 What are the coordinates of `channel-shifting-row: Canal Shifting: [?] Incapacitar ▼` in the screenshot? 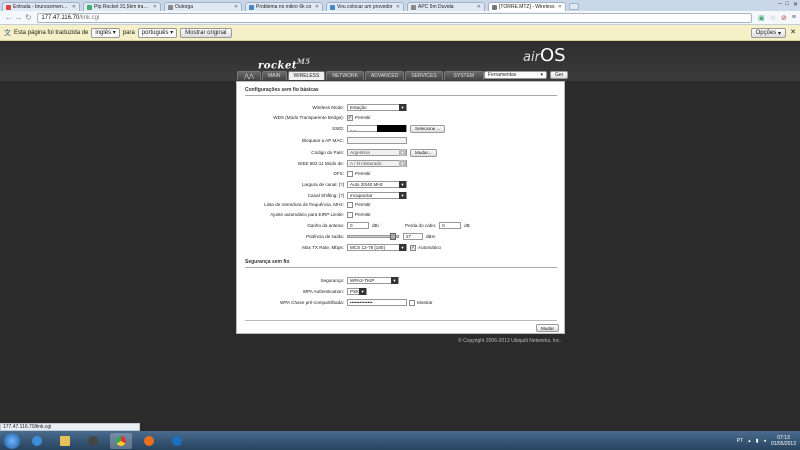 It's located at (401, 195).